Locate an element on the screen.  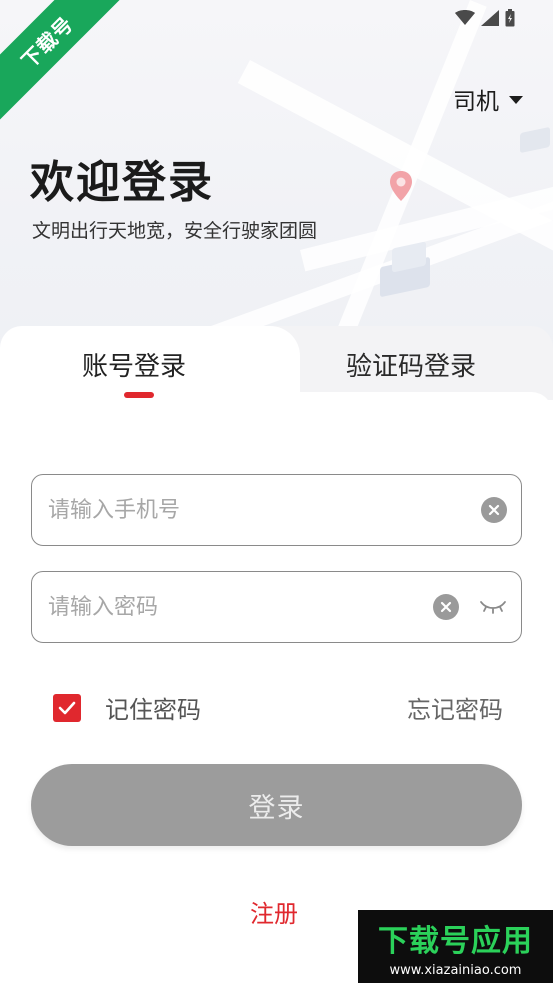
check-icon is located at coordinates (67, 707).